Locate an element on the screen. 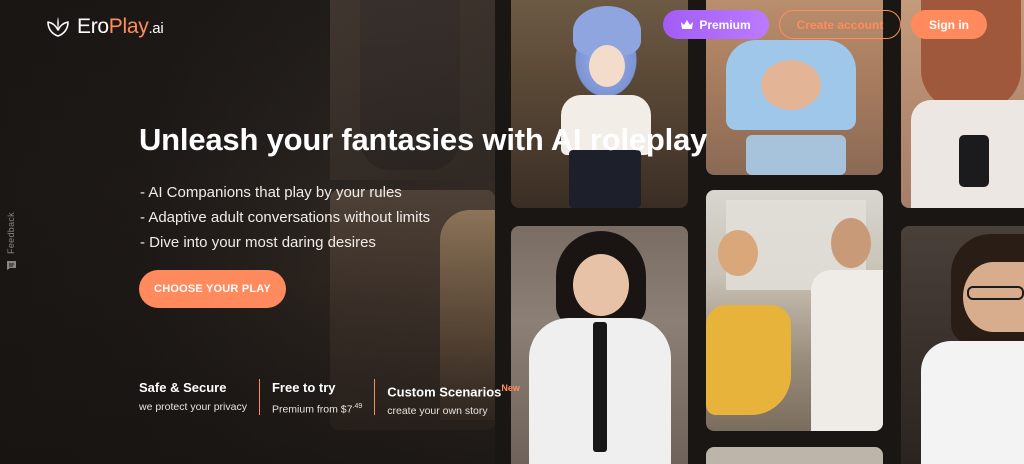 This screenshot has width=1024, height=464. sign-in-label: Sign in is located at coordinates (949, 24).